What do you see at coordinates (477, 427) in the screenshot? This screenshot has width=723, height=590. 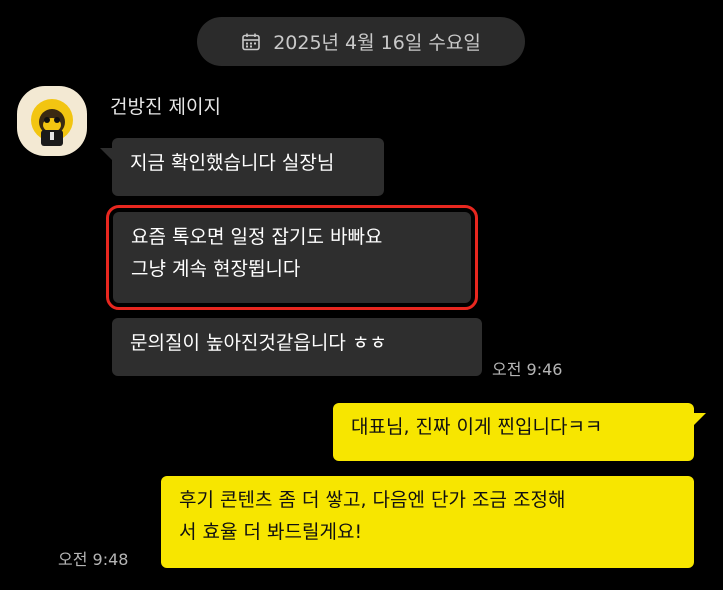 I see `message-line: 대표님, 진짜 이게 찐입니다ㅋㅋ` at bounding box center [477, 427].